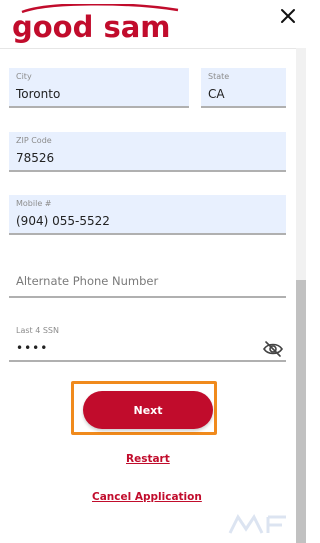 Image resolution: width=320 pixels, height=543 pixels. What do you see at coordinates (147, 342) in the screenshot?
I see `ssn-field: Last 4 SSN ••••` at bounding box center [147, 342].